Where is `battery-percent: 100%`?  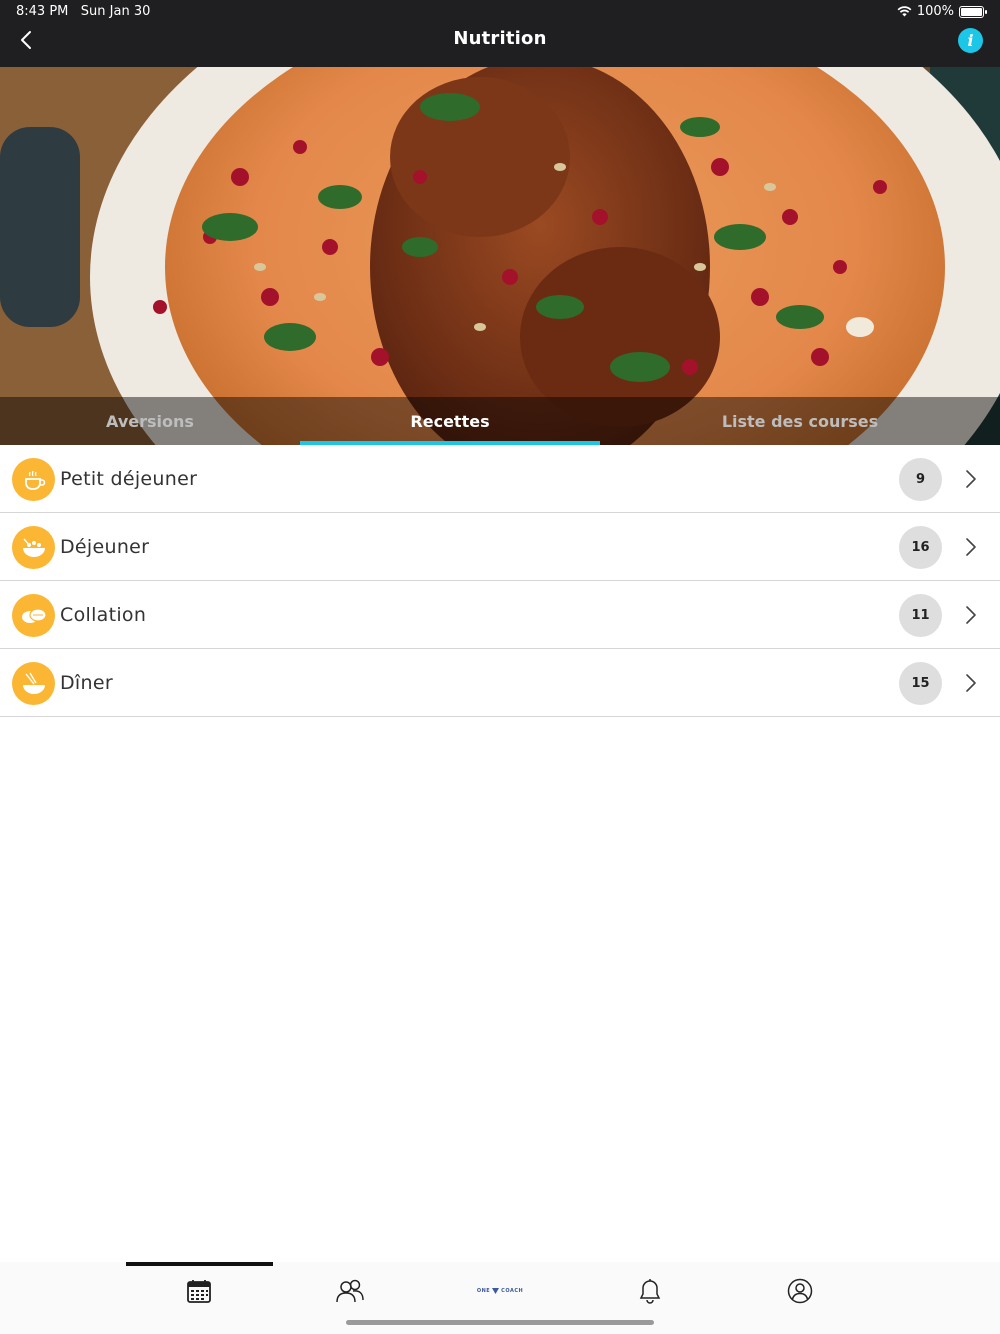 battery-percent: 100% is located at coordinates (935, 11).